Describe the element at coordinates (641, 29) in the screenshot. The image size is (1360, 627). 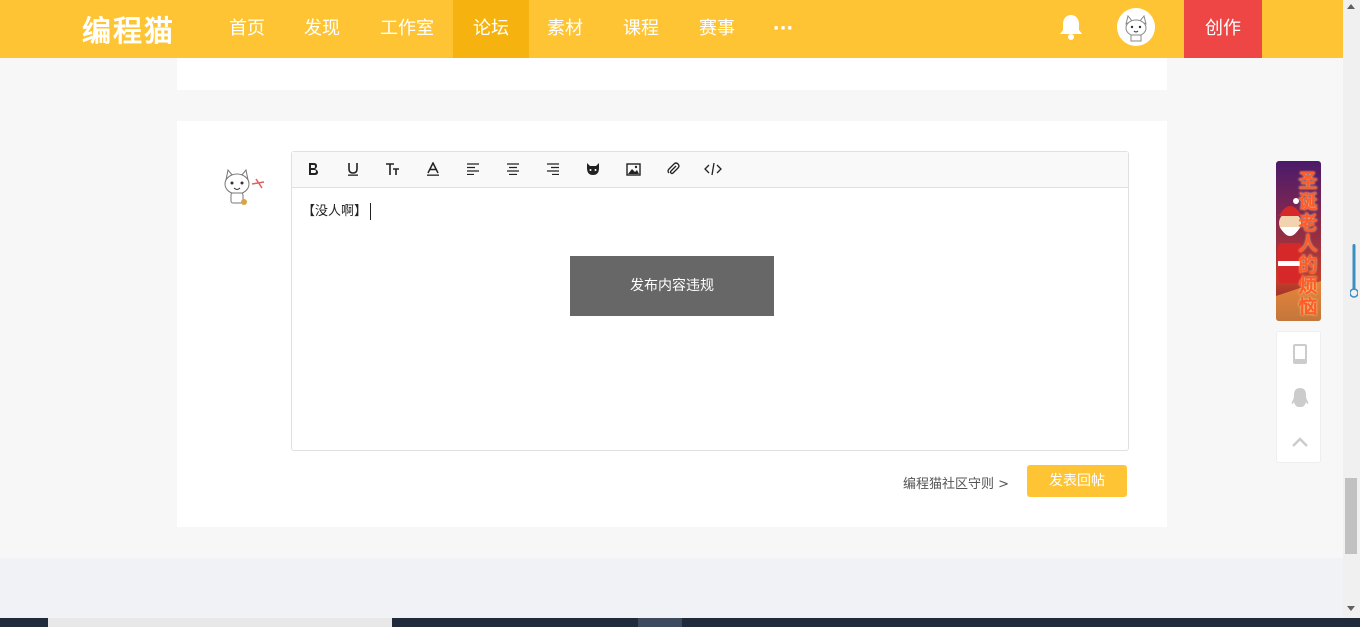
I see `nav-item-courses: 课程` at that location.